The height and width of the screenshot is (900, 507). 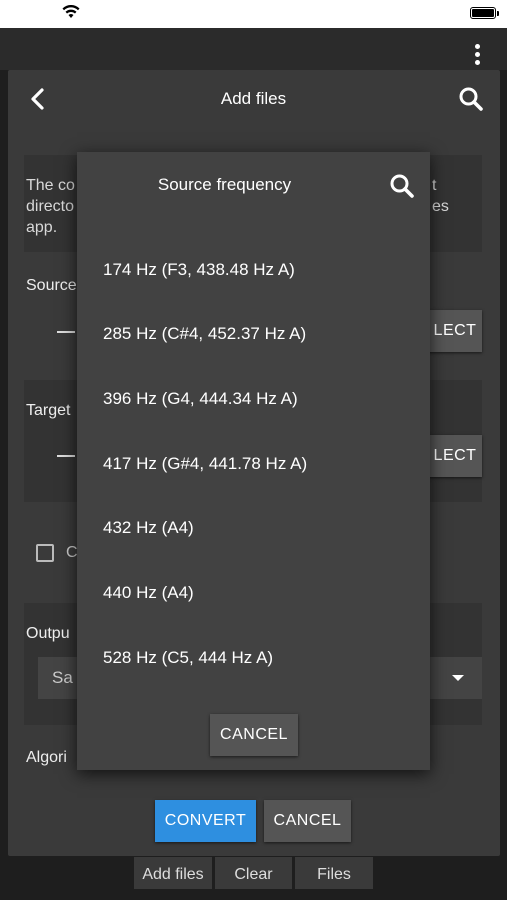 What do you see at coordinates (253, 49) in the screenshot?
I see `app-bar` at bounding box center [253, 49].